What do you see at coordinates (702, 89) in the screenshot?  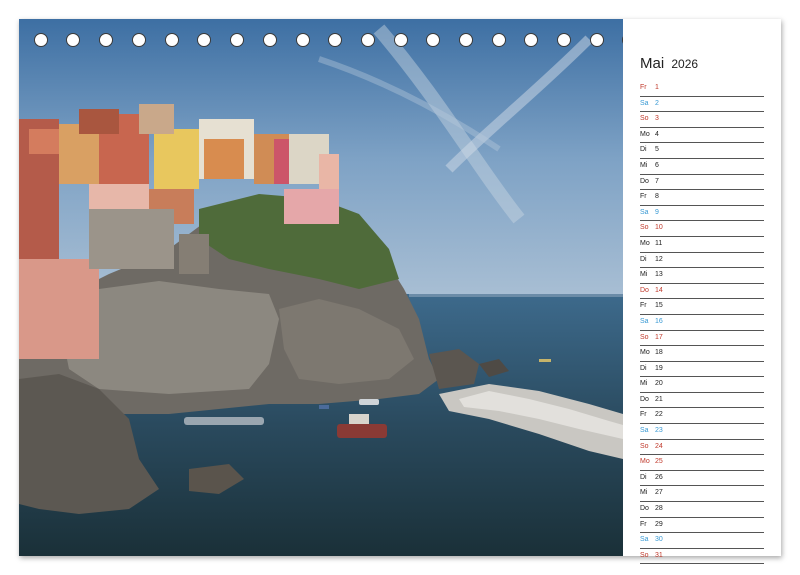 I see `day-row: Fr 1` at bounding box center [702, 89].